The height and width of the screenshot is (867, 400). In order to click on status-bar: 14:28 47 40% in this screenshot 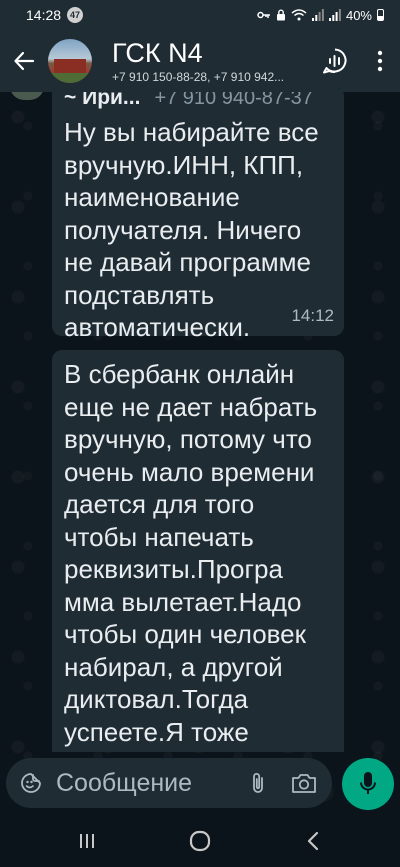, I will do `click(200, 15)`.